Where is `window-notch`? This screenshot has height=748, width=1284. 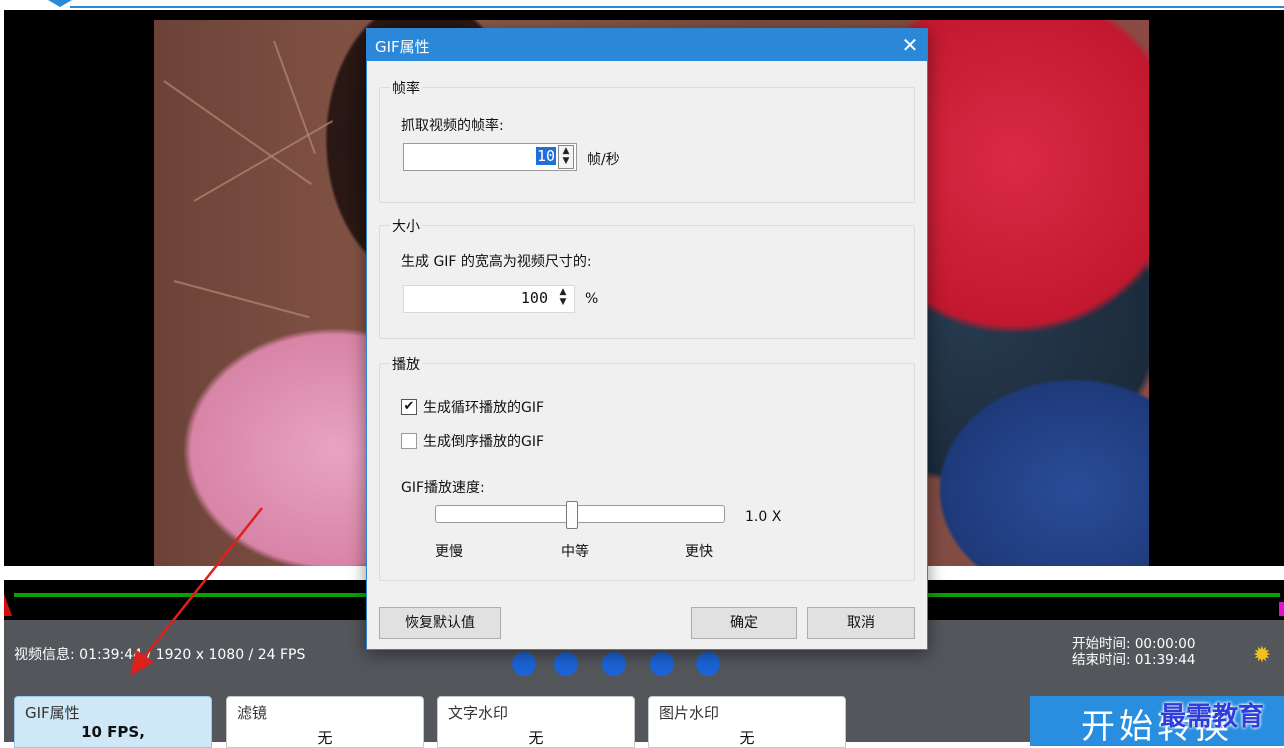
window-notch is located at coordinates (60, 3).